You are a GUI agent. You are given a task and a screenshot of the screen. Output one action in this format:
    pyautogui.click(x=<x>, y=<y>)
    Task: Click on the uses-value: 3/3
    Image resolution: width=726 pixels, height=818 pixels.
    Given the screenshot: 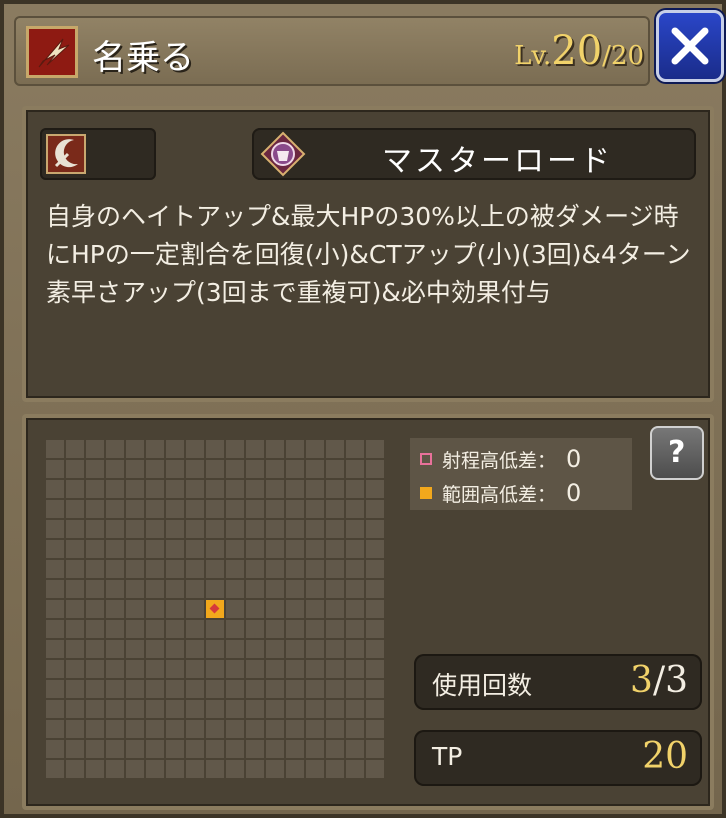 What is the action you would take?
    pyautogui.click(x=659, y=680)
    